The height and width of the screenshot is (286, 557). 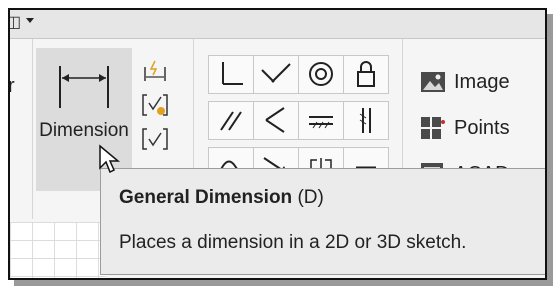 I want to click on tangent-constraint-button, so click(x=276, y=120).